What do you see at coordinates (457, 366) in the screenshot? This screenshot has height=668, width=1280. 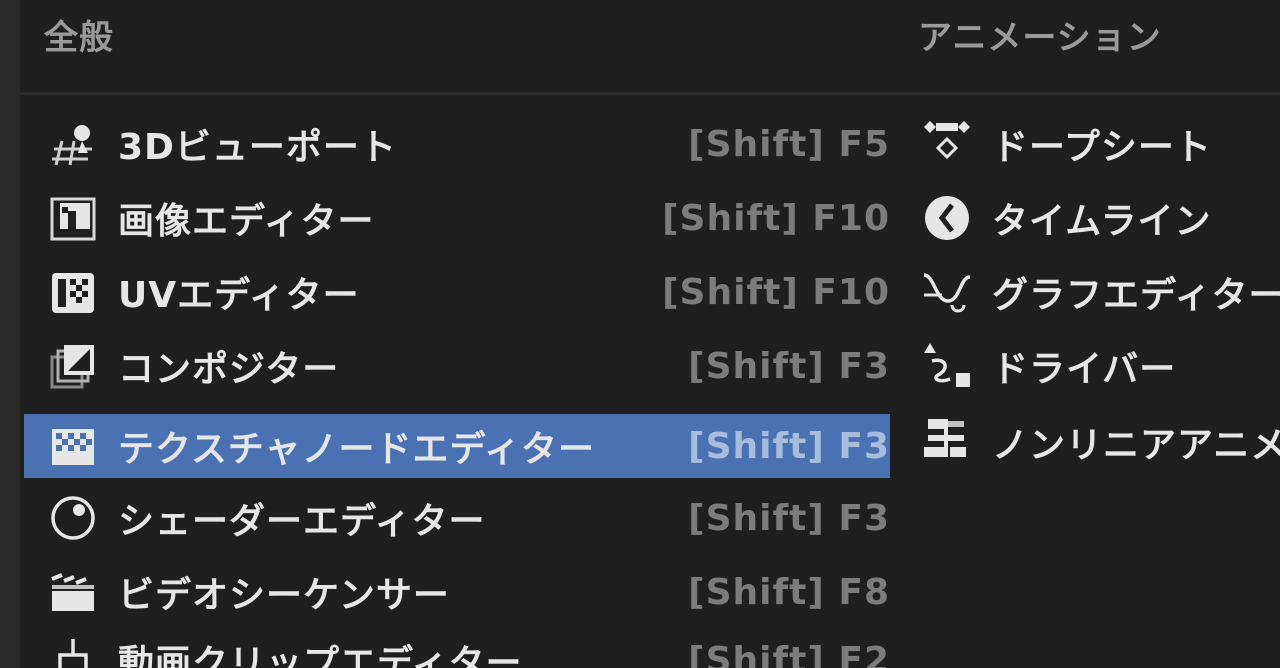 I see `menu-item-compositor: コンポジター [Shift] F3` at bounding box center [457, 366].